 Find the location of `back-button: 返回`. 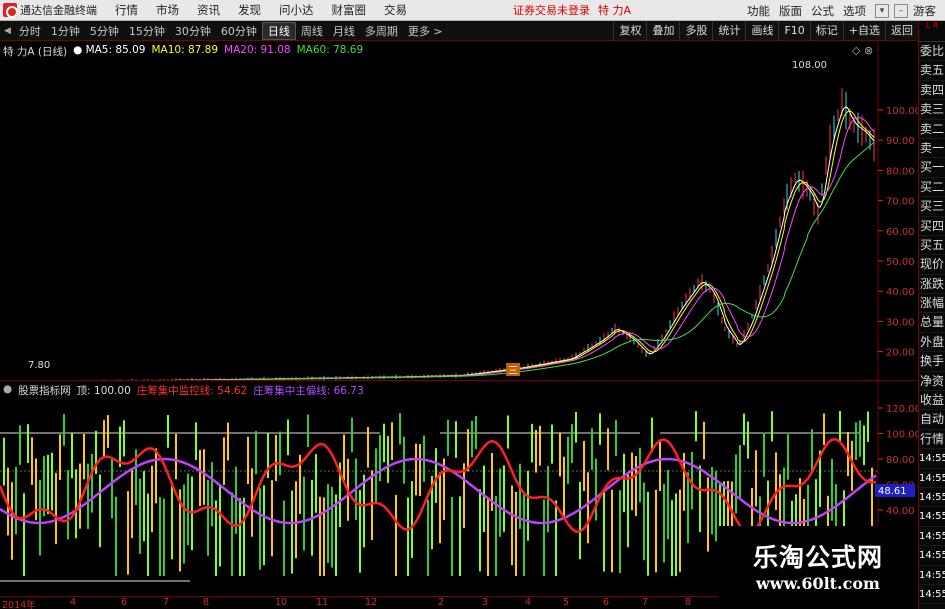

back-button: 返回 is located at coordinates (901, 31).